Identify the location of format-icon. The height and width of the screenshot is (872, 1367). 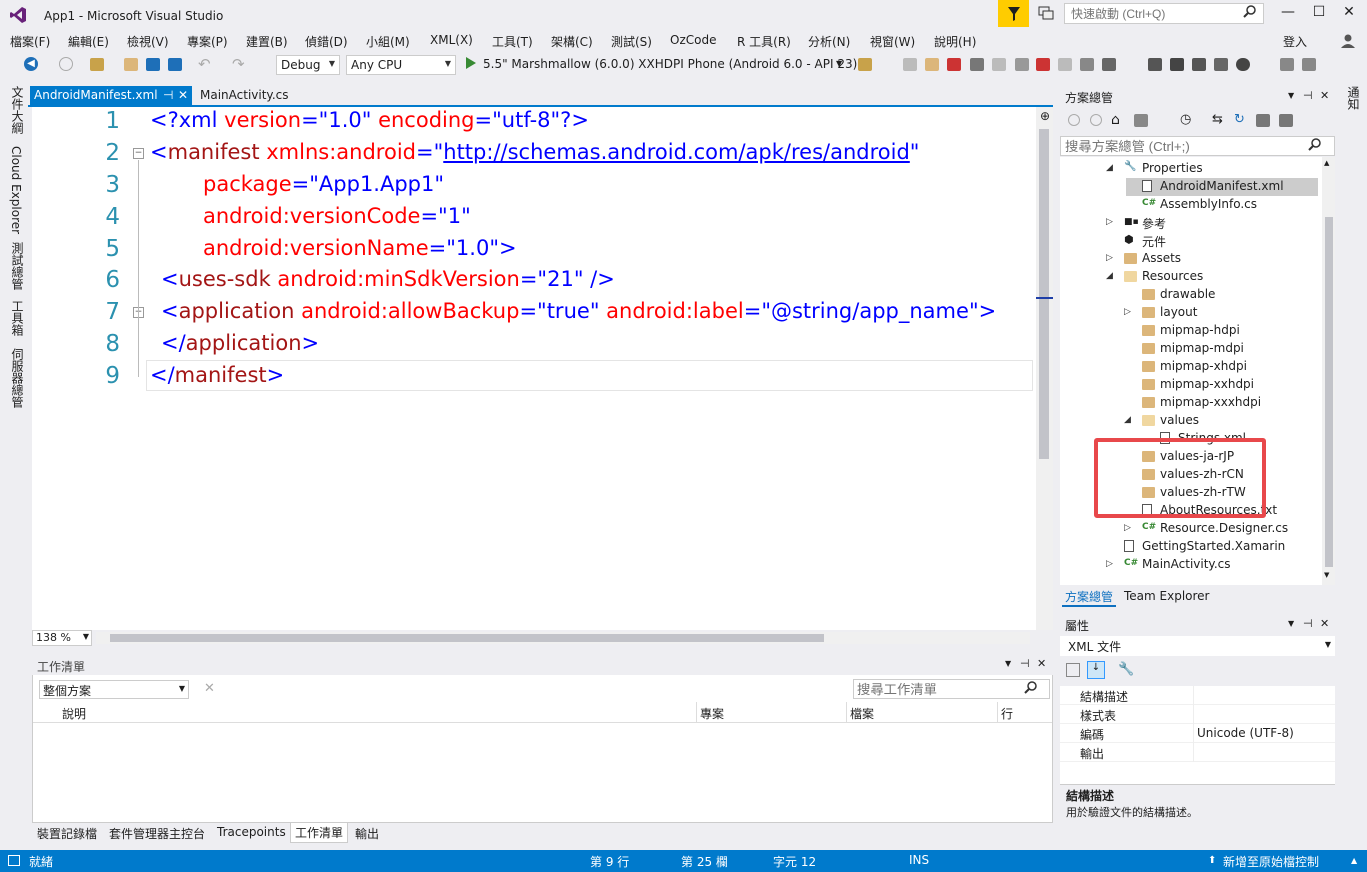
(1199, 64).